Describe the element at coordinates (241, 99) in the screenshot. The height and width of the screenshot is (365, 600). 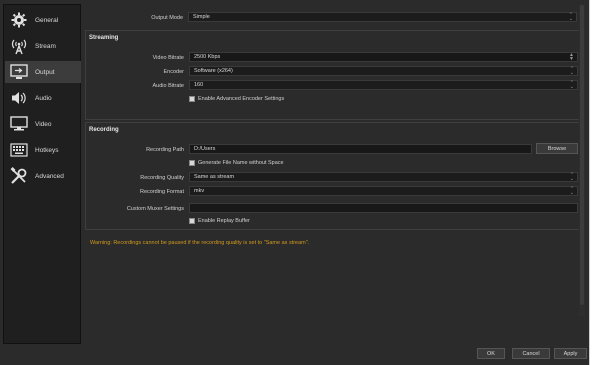
I see `advanced-encoder-label: Enable Advanced Encoder Settings` at that location.